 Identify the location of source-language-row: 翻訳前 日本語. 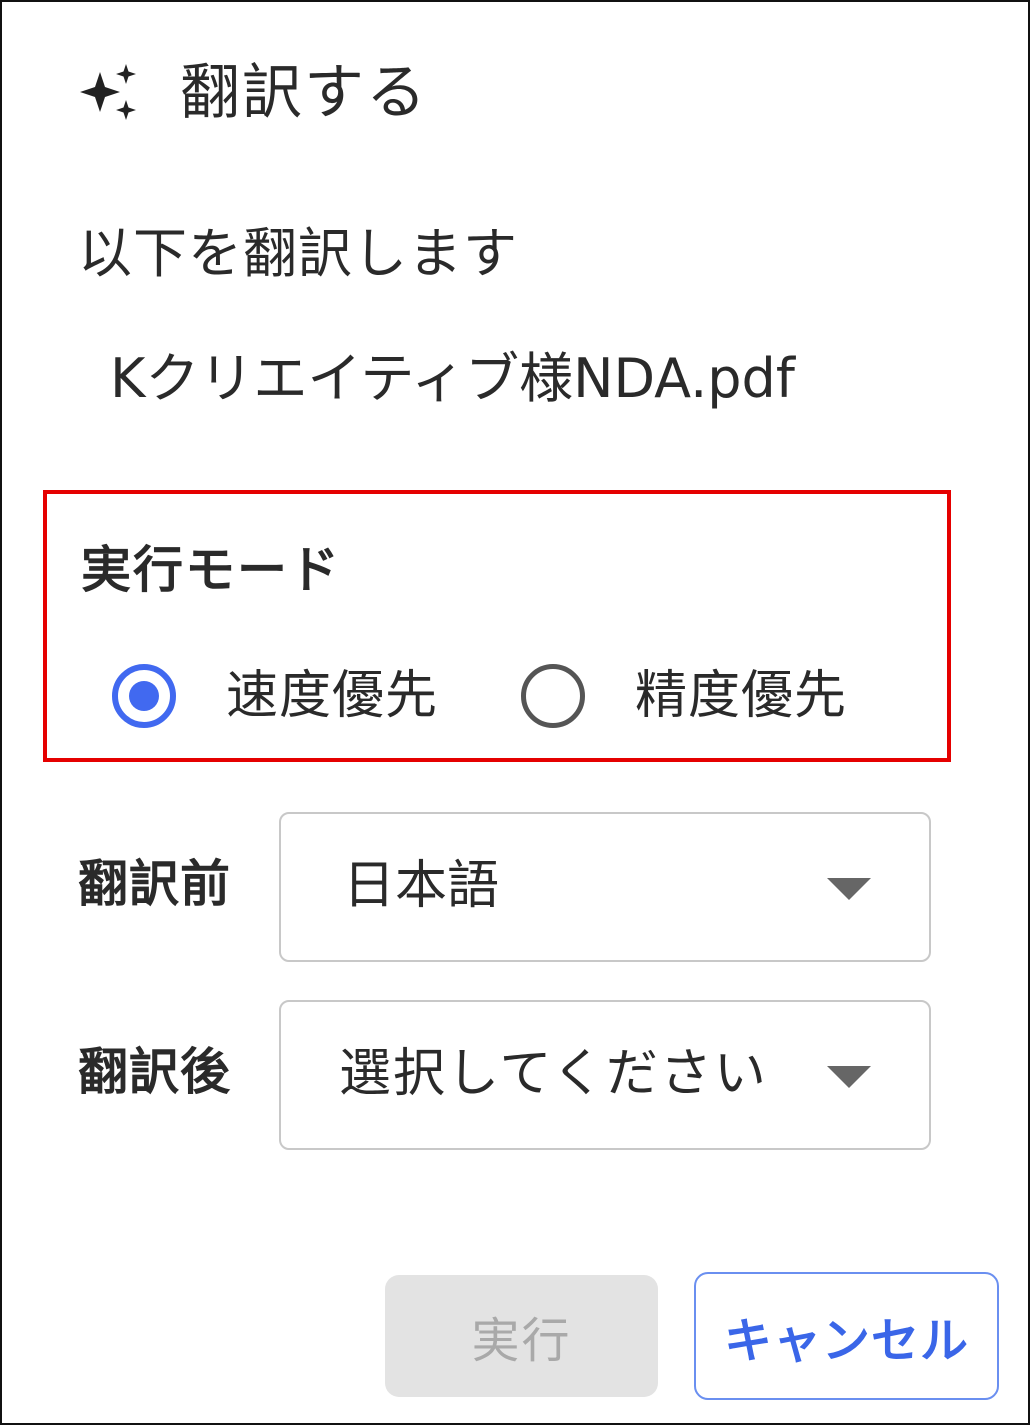
(504, 887).